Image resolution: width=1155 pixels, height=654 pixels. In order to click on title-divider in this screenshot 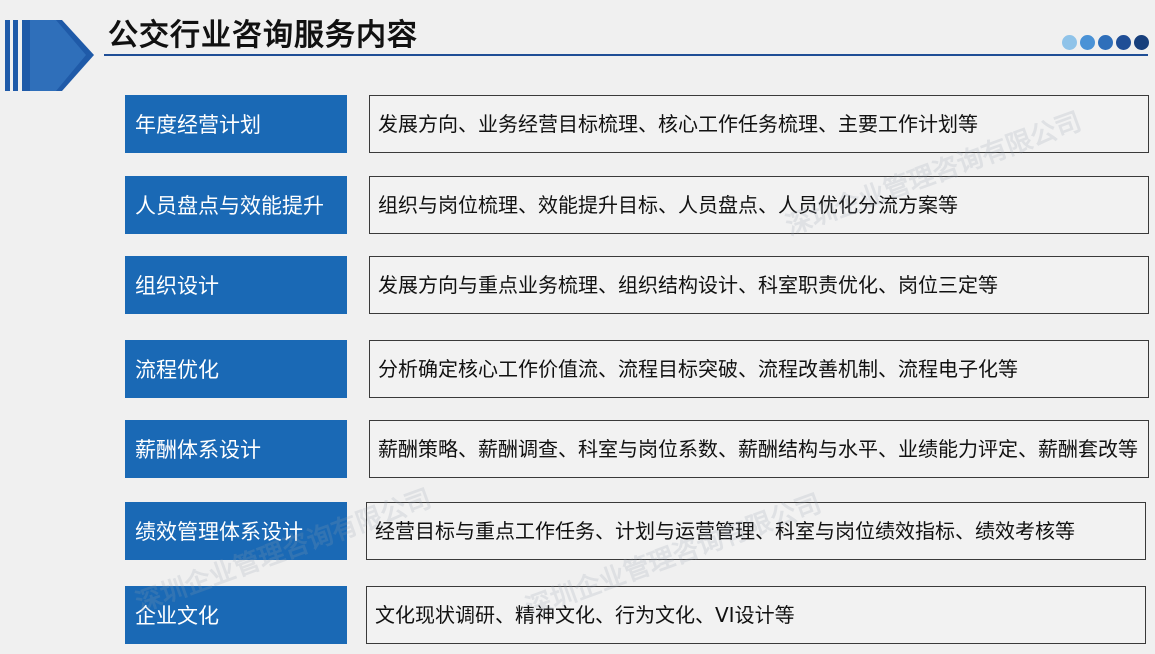, I will do `click(626, 55)`.